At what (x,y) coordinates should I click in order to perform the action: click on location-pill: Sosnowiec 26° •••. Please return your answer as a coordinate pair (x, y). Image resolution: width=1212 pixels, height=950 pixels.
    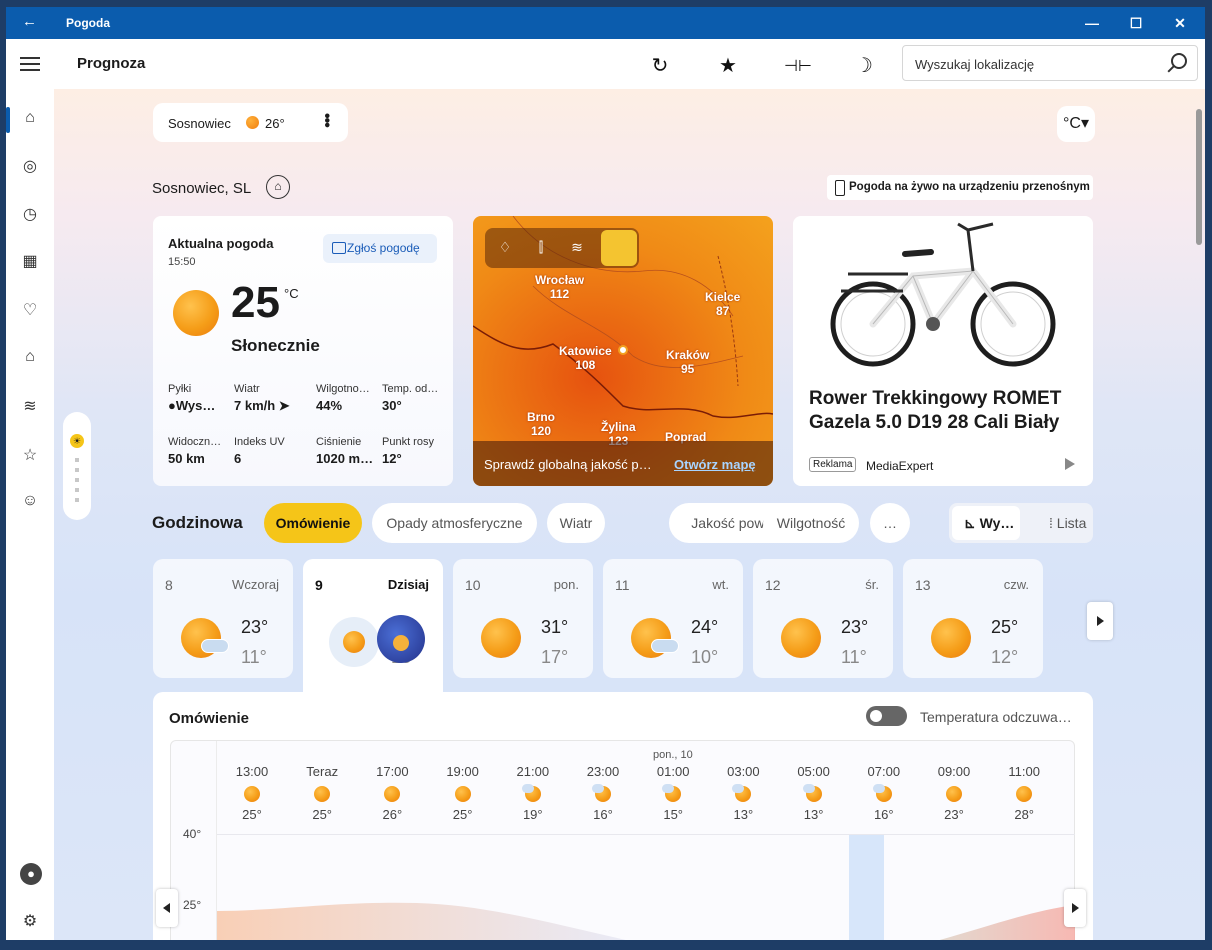
    Looking at the image, I should click on (250, 122).